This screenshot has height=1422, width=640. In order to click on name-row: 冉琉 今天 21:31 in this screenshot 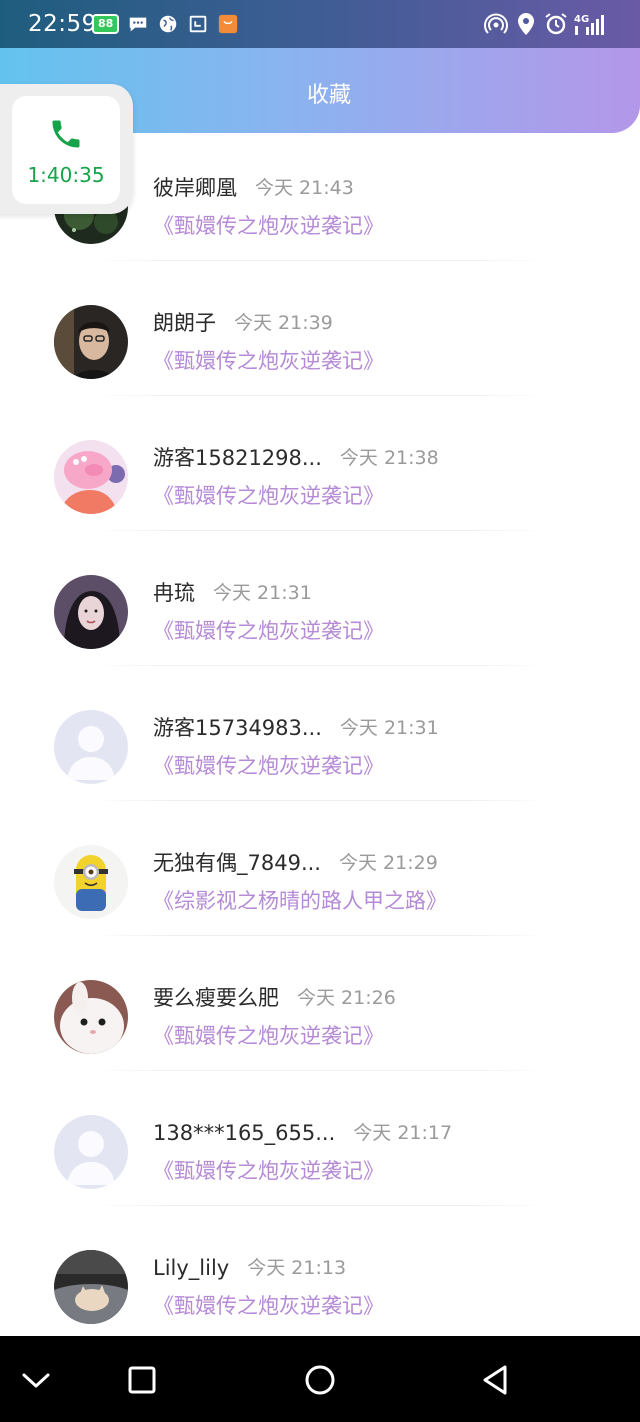, I will do `click(232, 593)`.